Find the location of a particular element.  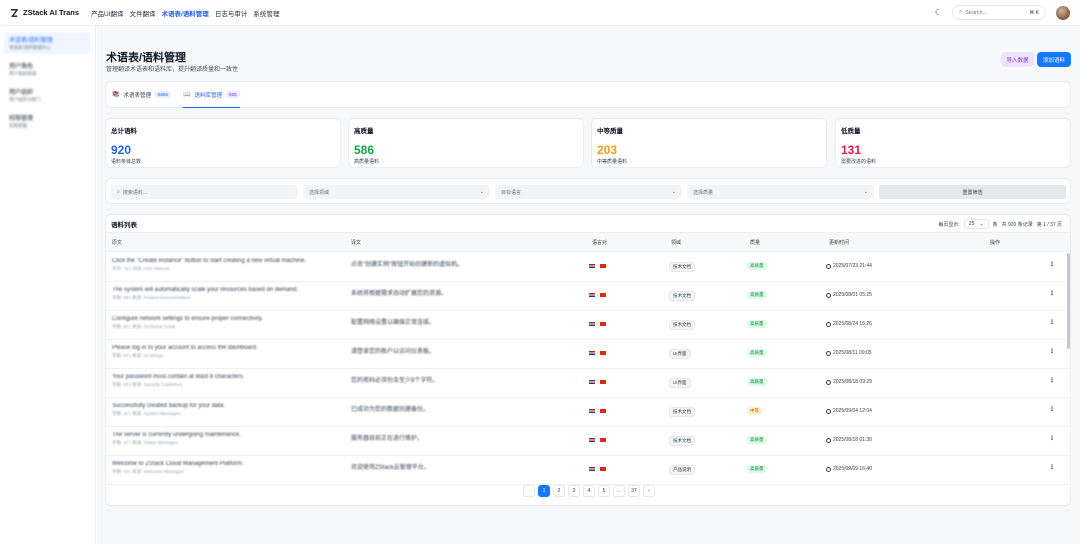

page-size-select: 25 ⌄ is located at coordinates (976, 224).